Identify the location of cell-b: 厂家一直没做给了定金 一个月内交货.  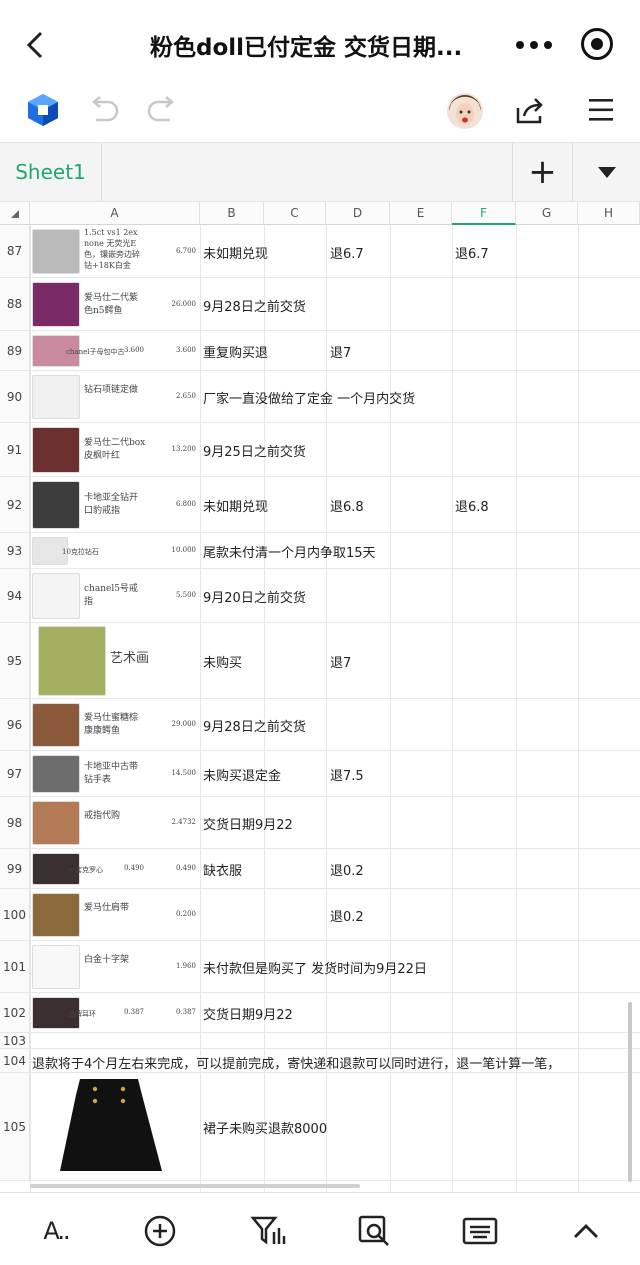
(309, 397).